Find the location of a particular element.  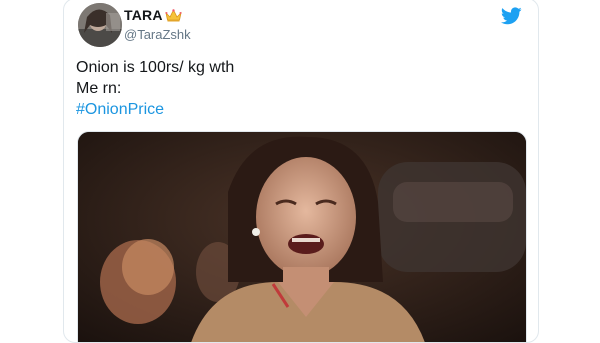

tweet-text-line-1: Onion is 100rs/ kg wth is located at coordinates (155, 67).